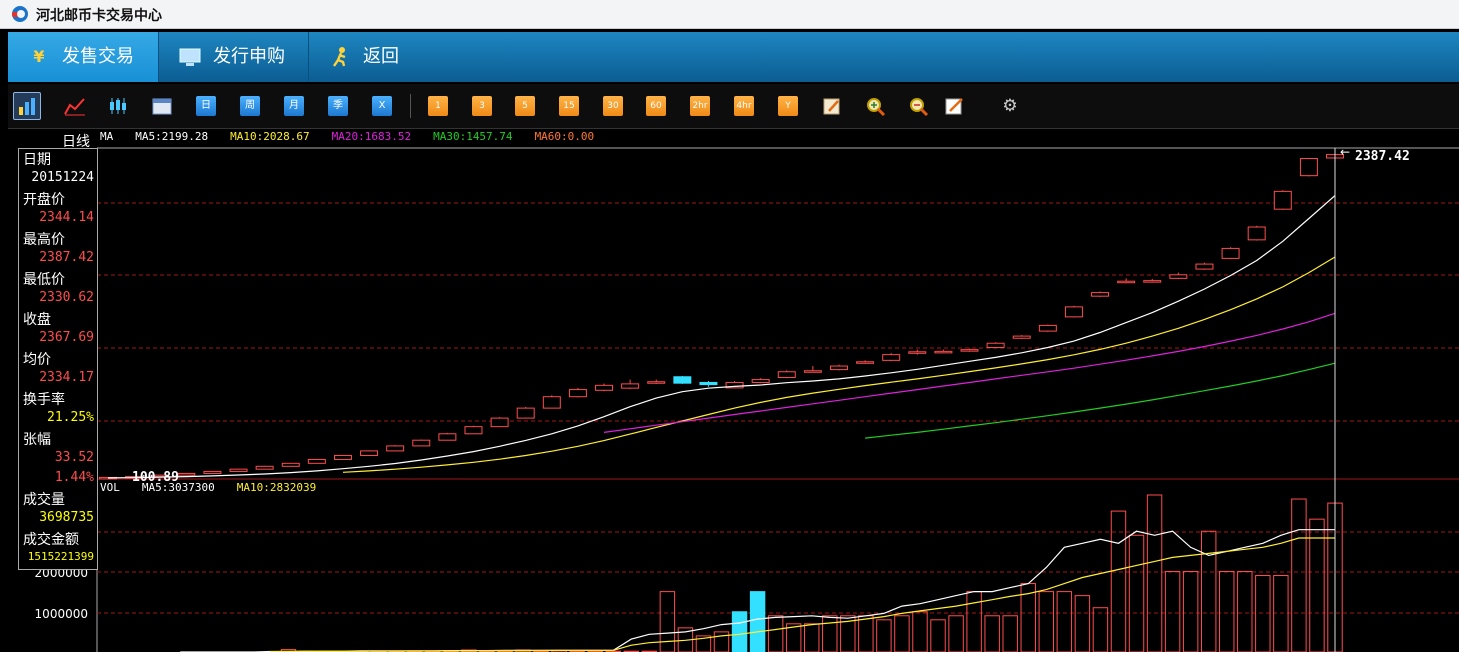  I want to click on ma20-legend: MA20:1683.52, so click(371, 136).